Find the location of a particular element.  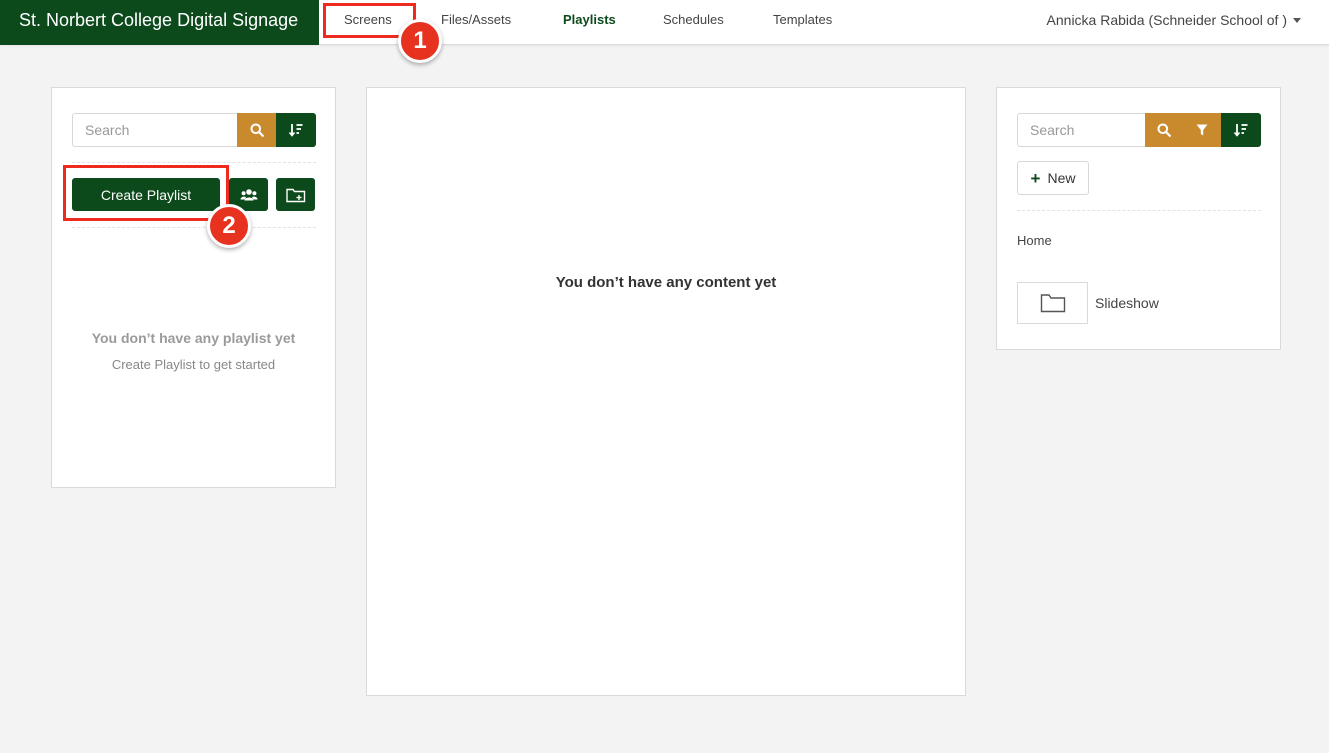

new-asset-button: + New is located at coordinates (1053, 178).